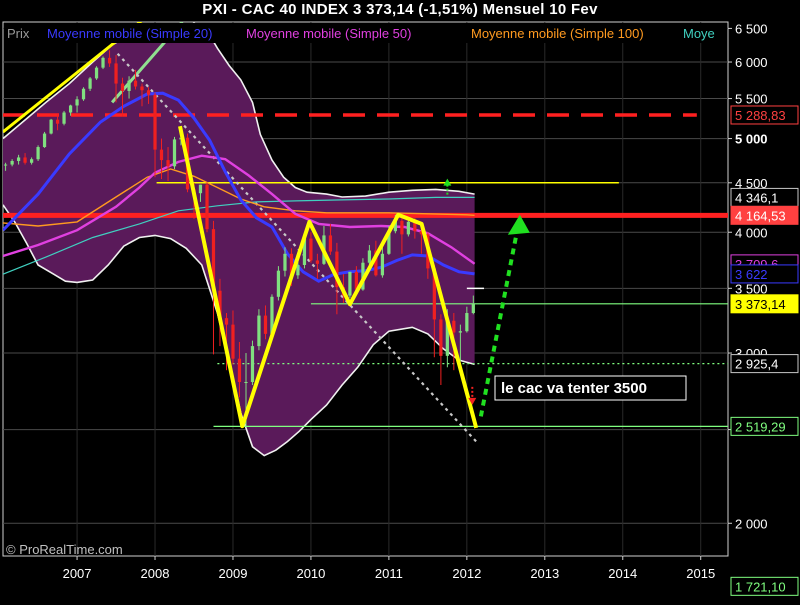 This screenshot has height=605, width=800. Describe the element at coordinates (760, 426) in the screenshot. I see `price-label-text: 2 519,29` at that location.